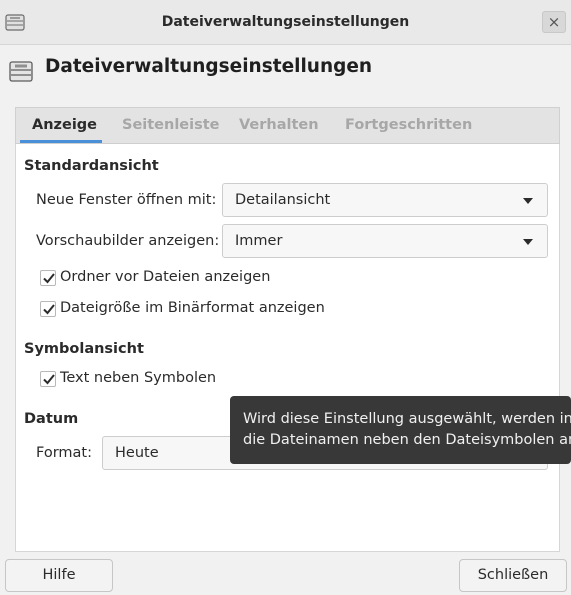 The height and width of the screenshot is (595, 571). I want to click on active-tab-indicator, so click(61, 141).